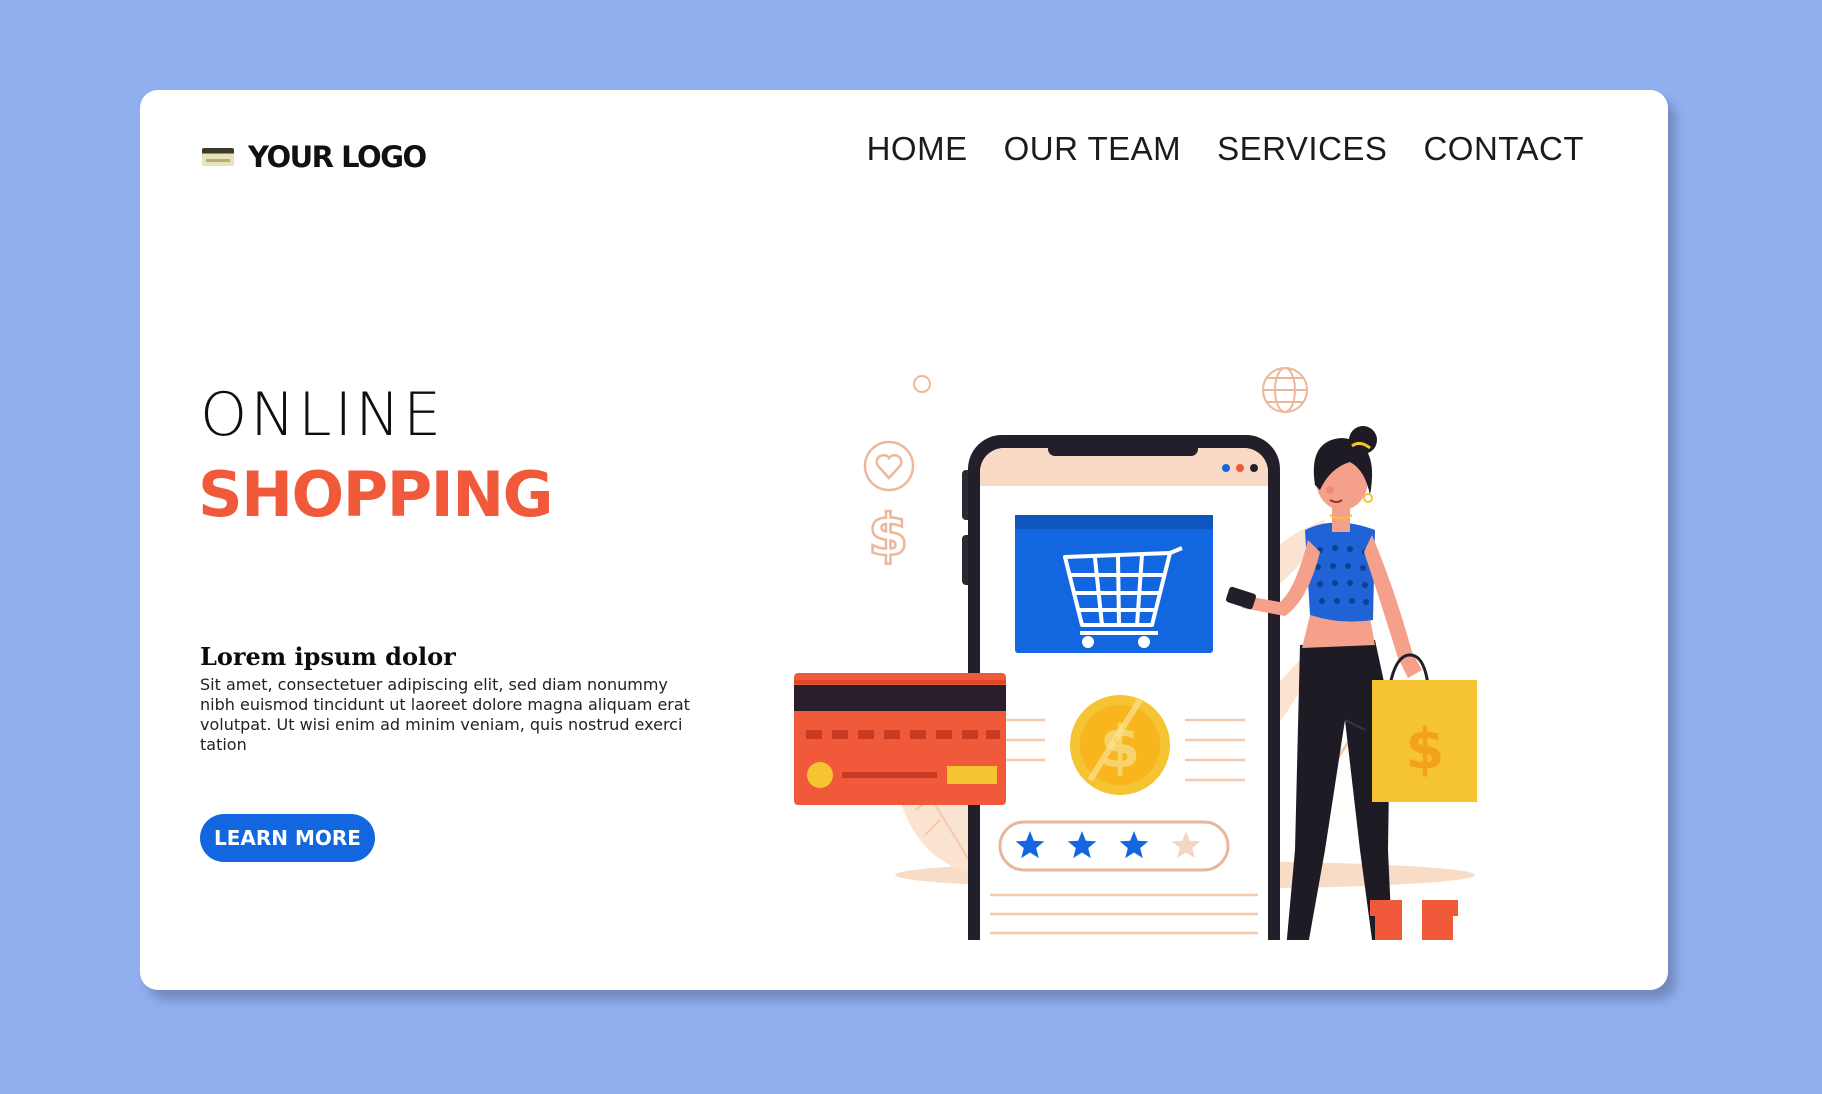 This screenshot has height=1094, width=1822. What do you see at coordinates (1414, 920) in the screenshot?
I see `gift-box-icon` at bounding box center [1414, 920].